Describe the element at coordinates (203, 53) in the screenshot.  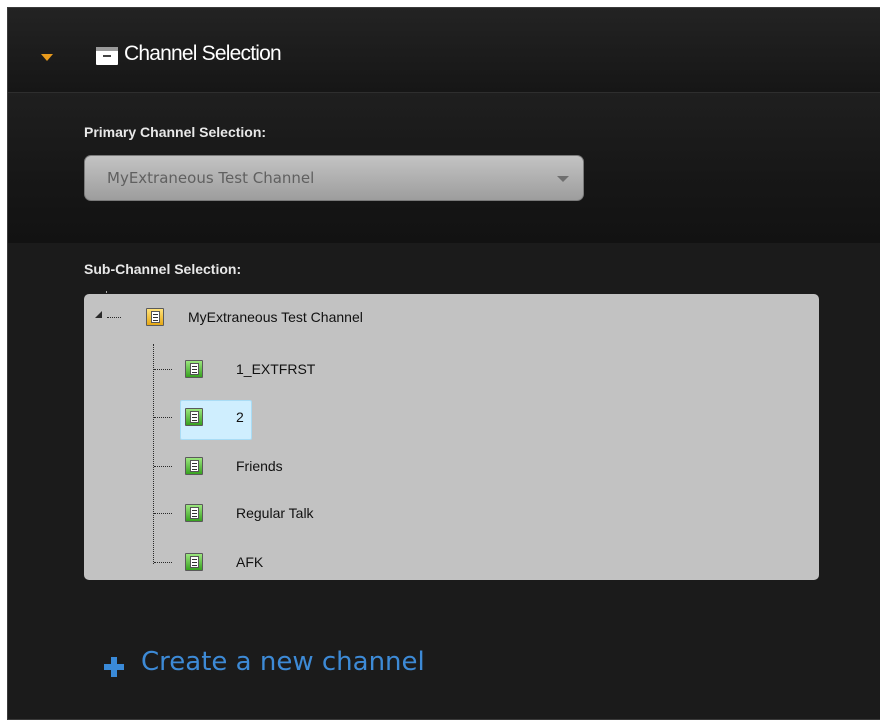
I see `panel-title: Channel Selection` at that location.